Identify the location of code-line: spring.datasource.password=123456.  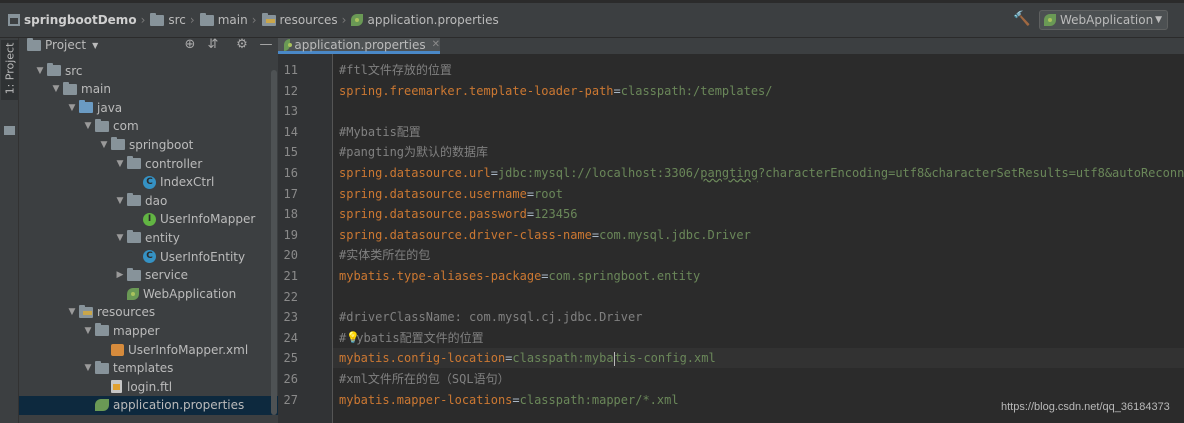
(458, 214).